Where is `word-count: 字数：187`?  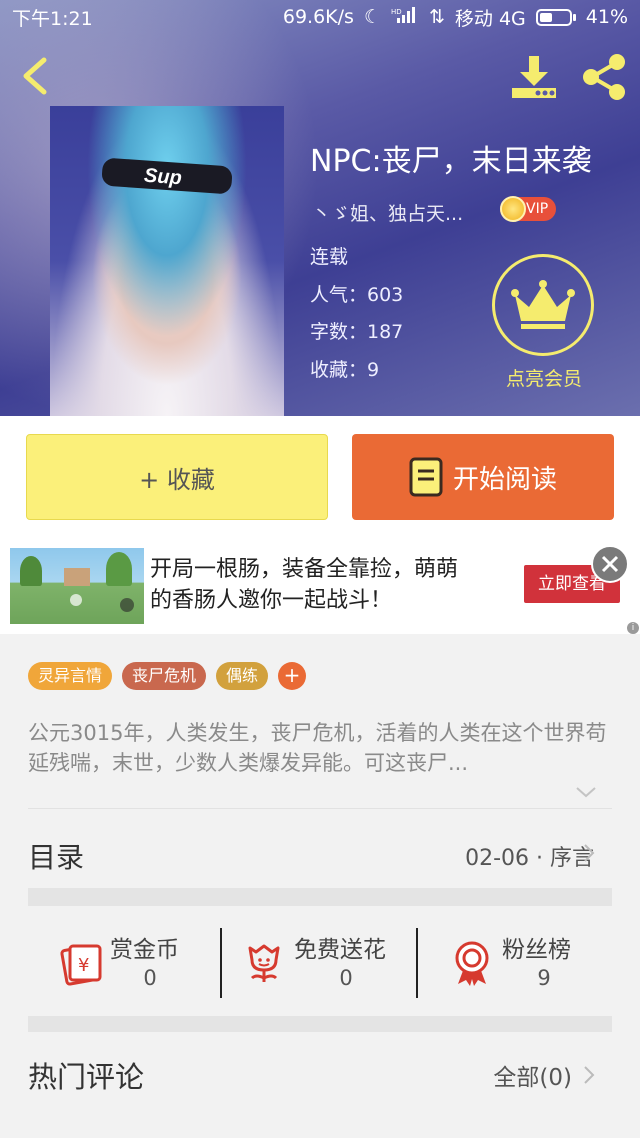
word-count: 字数：187 is located at coordinates (357, 332).